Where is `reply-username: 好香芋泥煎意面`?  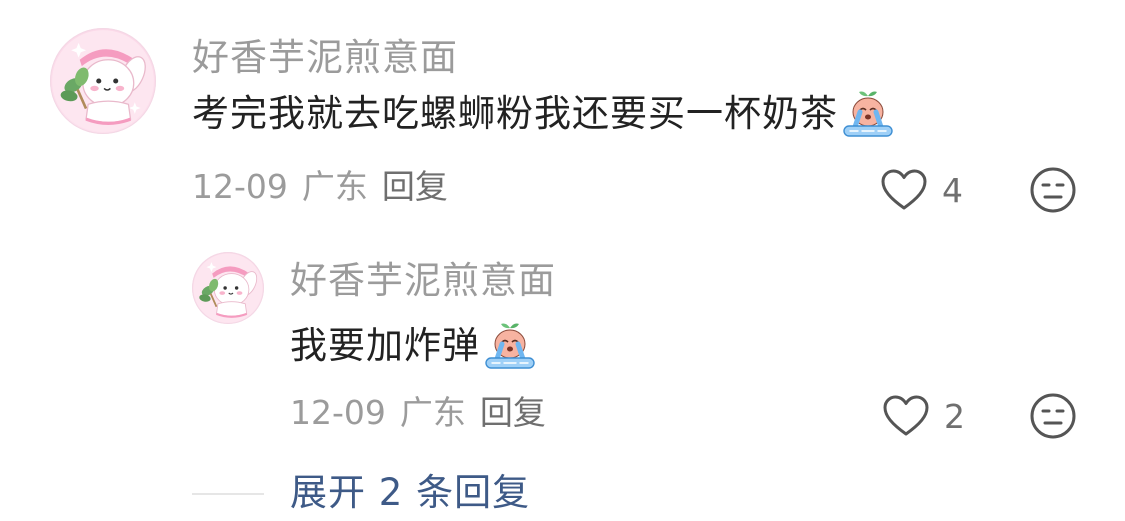 reply-username: 好香芋泥煎意面 is located at coordinates (423, 281).